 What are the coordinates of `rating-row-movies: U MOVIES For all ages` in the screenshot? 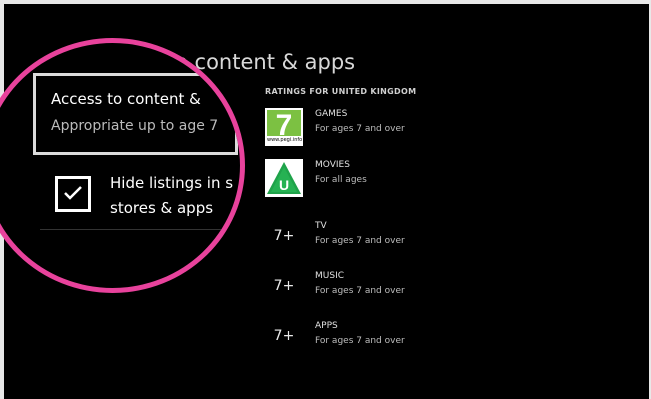 It's located at (390, 181).